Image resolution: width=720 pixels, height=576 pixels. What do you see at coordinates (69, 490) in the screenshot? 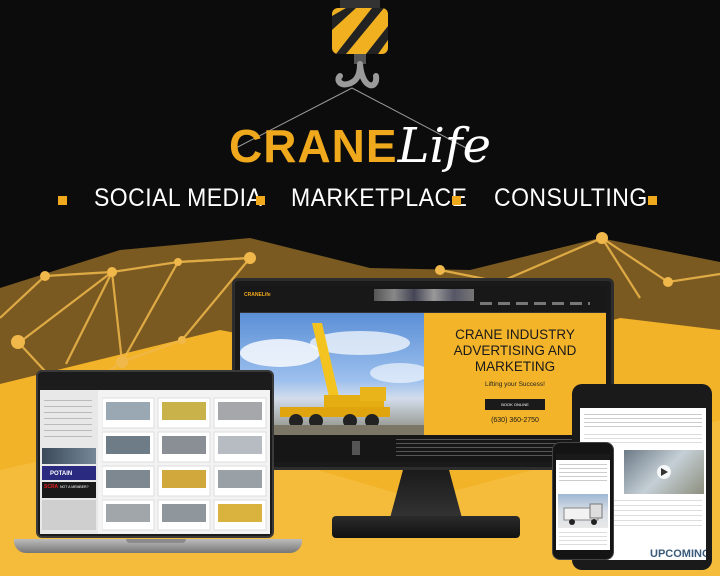
I see `sidebar-ad-scra: SCRA NOT A MEMBER?` at bounding box center [69, 490].